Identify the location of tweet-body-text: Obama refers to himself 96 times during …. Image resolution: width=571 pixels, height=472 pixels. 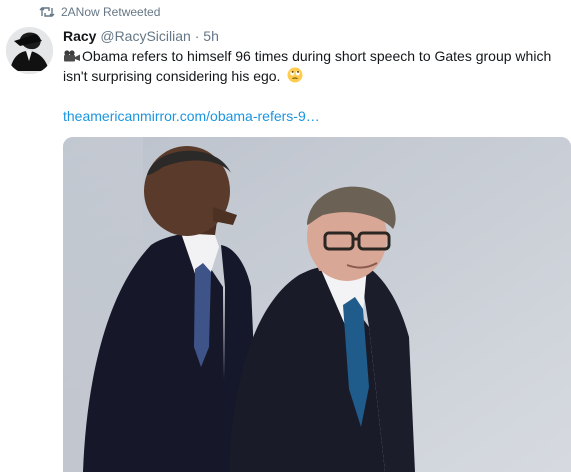
(307, 66).